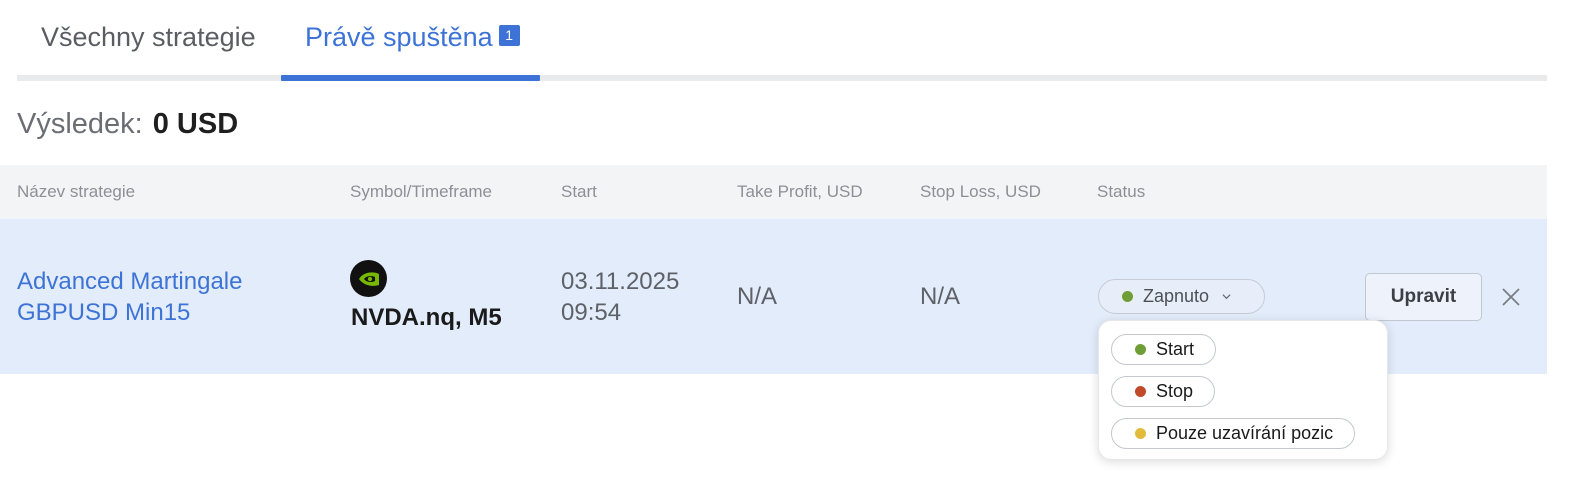 Image resolution: width=1574 pixels, height=490 pixels. I want to click on status-menu: Start Stop Pouze uzavírání pozic, so click(1243, 390).